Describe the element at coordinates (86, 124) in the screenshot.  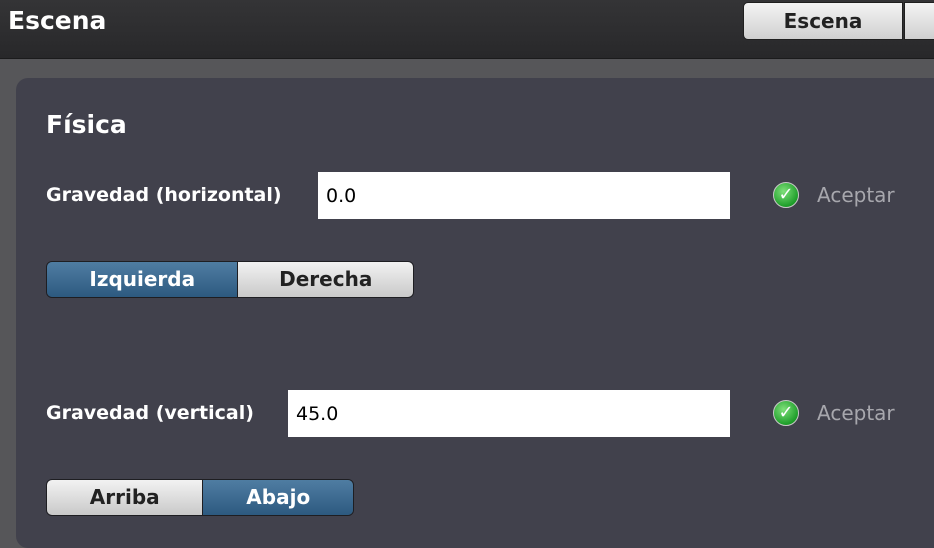
I see `section-title: Física` at that location.